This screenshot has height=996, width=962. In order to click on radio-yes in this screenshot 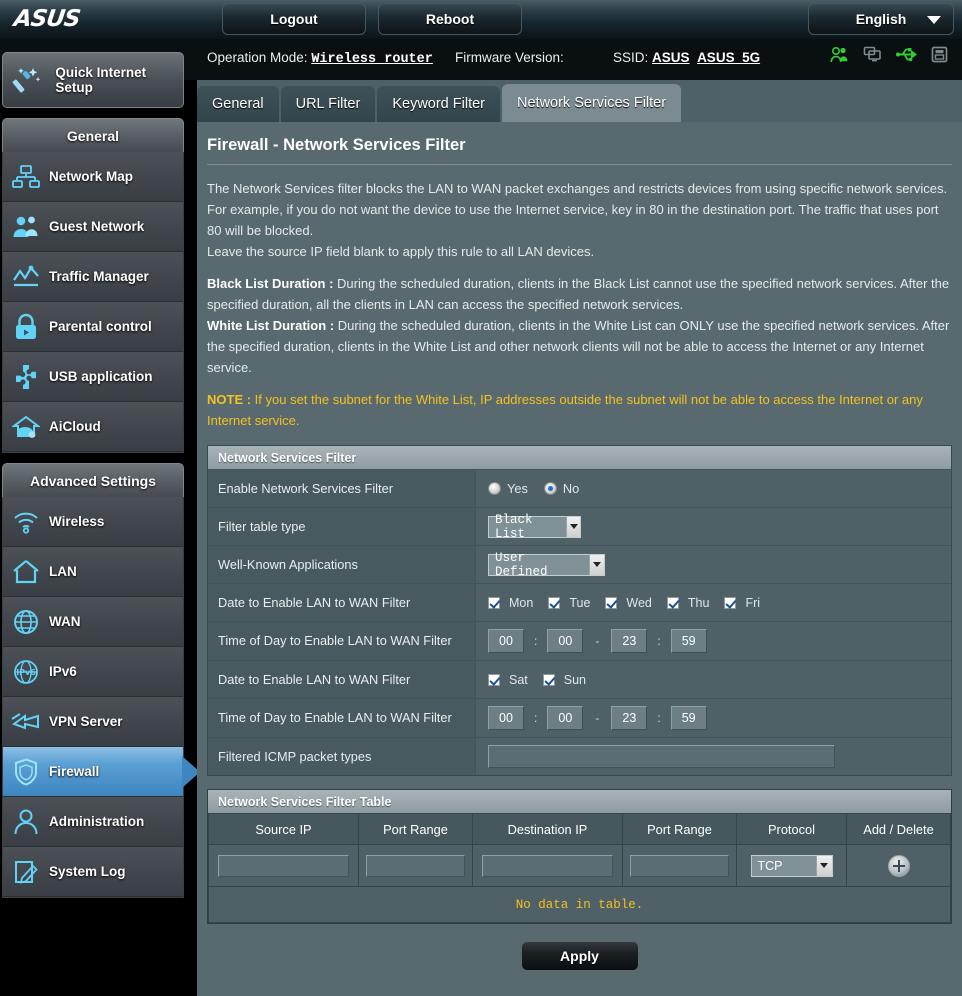, I will do `click(494, 488)`.